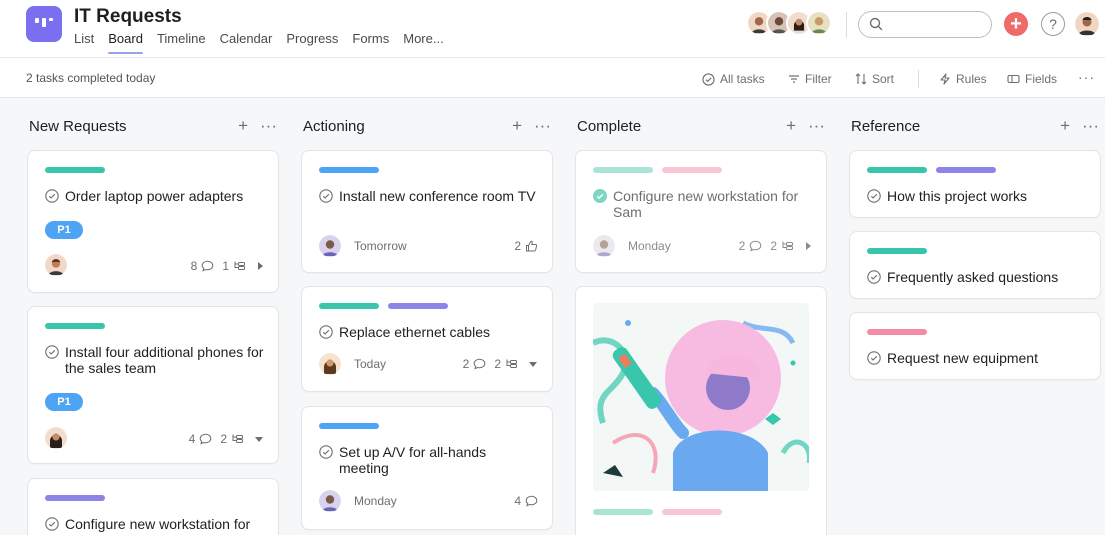  Describe the element at coordinates (246, 42) in the screenshot. I see `tab-calendar: Calendar` at that location.